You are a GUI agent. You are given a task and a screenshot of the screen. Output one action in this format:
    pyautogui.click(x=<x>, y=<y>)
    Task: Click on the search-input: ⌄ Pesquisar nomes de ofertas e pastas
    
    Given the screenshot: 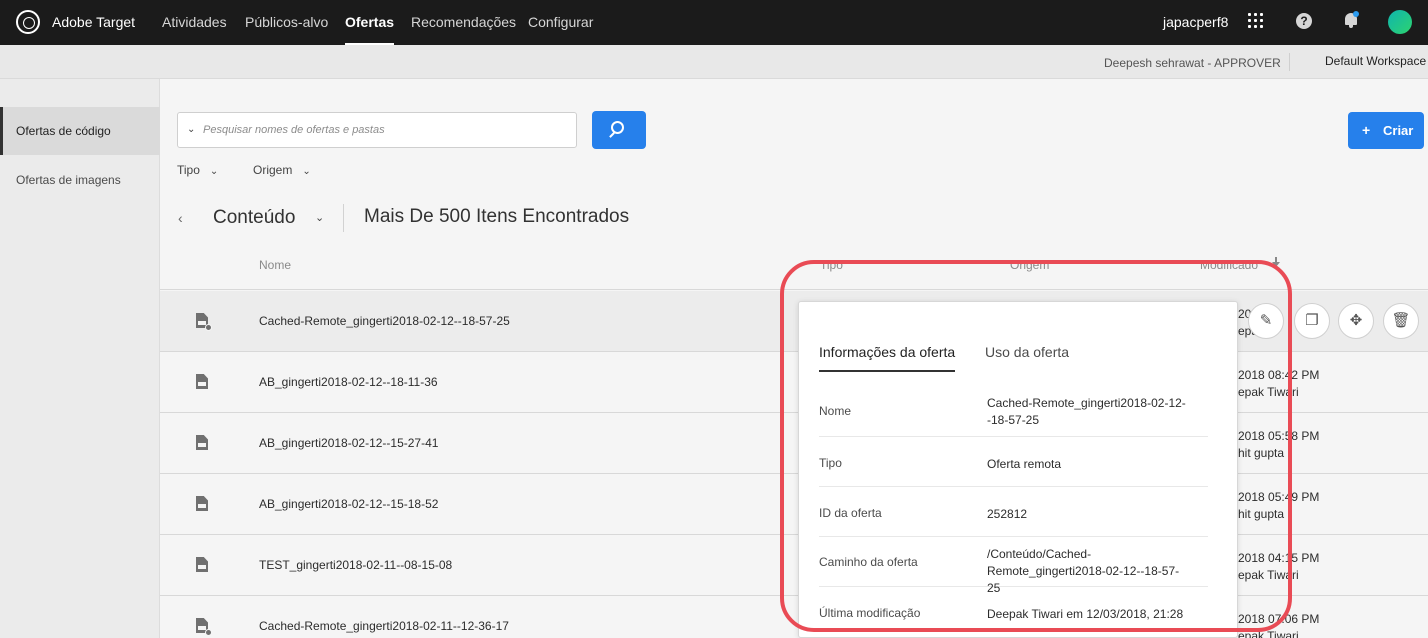 What is the action you would take?
    pyautogui.click(x=377, y=130)
    